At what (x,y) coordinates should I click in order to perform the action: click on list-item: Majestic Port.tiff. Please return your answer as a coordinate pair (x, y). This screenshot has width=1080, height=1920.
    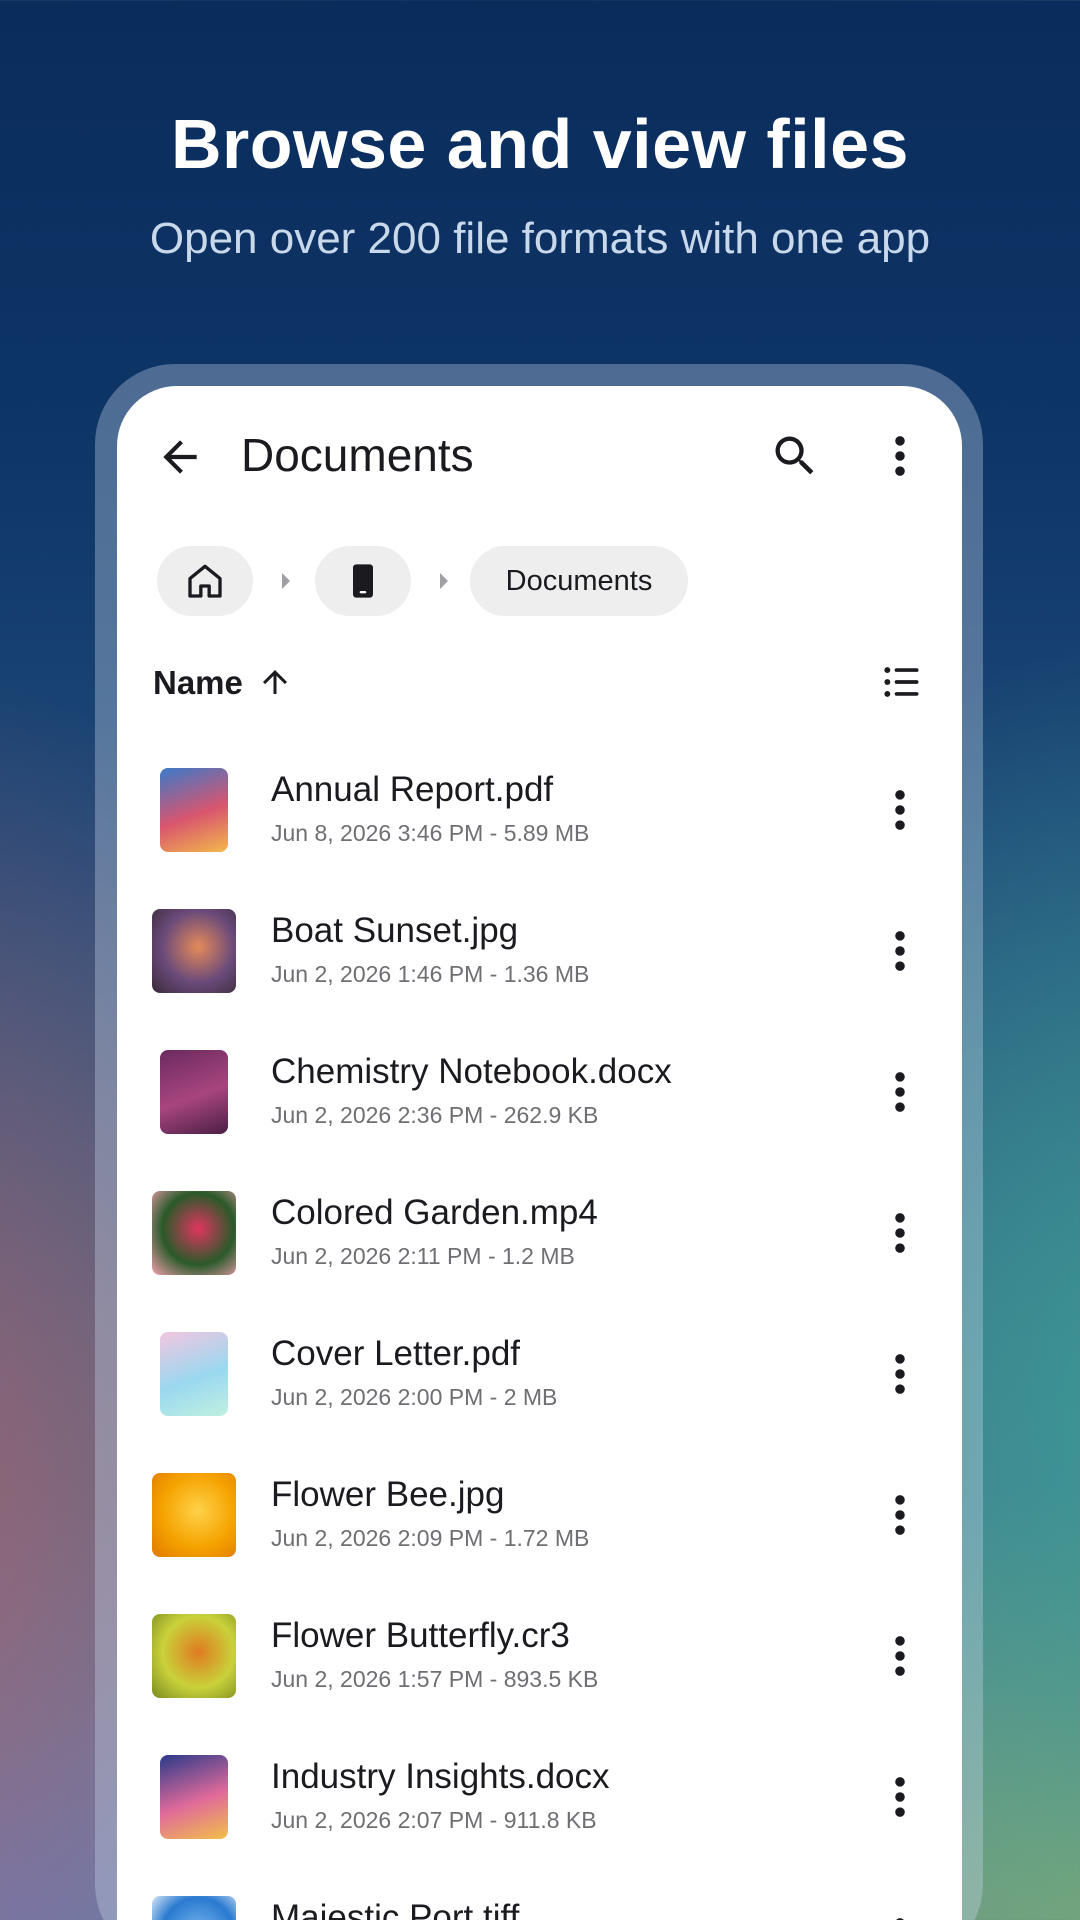
    Looking at the image, I should click on (539, 1894).